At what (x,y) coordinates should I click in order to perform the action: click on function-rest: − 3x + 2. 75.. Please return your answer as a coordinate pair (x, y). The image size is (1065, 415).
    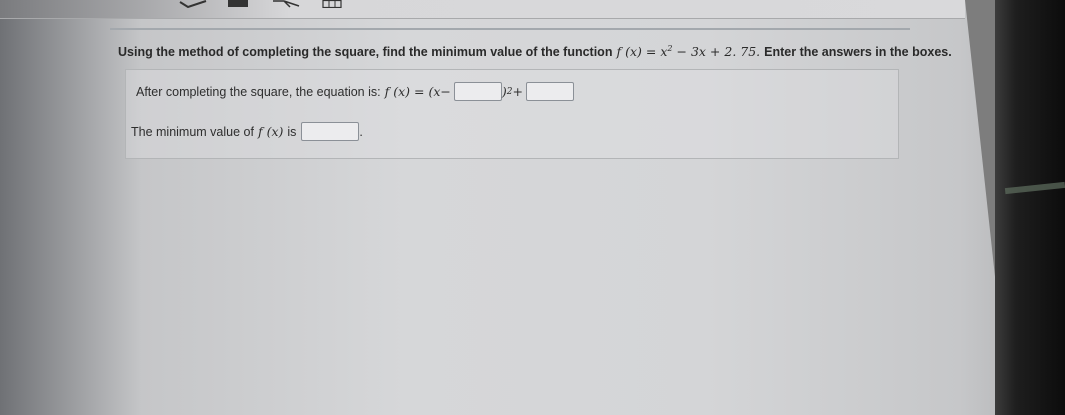
    Looking at the image, I should click on (718, 52).